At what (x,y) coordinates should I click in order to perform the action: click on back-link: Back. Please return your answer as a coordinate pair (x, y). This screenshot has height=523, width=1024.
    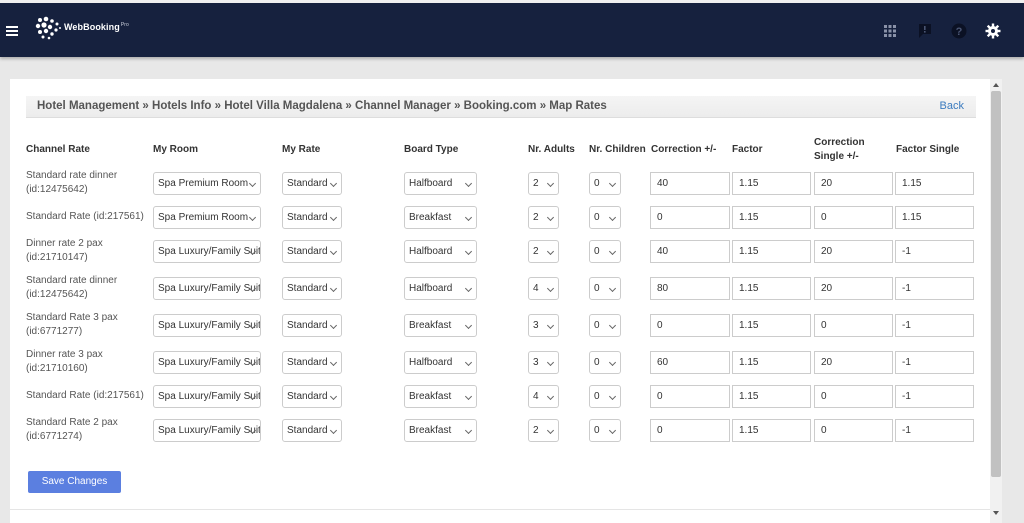
    Looking at the image, I should click on (952, 106).